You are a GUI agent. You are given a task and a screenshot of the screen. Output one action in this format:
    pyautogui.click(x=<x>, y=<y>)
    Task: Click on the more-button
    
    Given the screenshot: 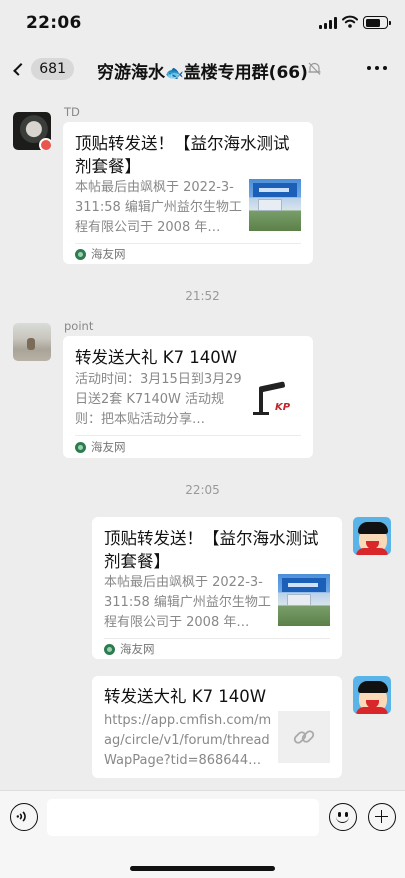 What is the action you would take?
    pyautogui.click(x=377, y=69)
    